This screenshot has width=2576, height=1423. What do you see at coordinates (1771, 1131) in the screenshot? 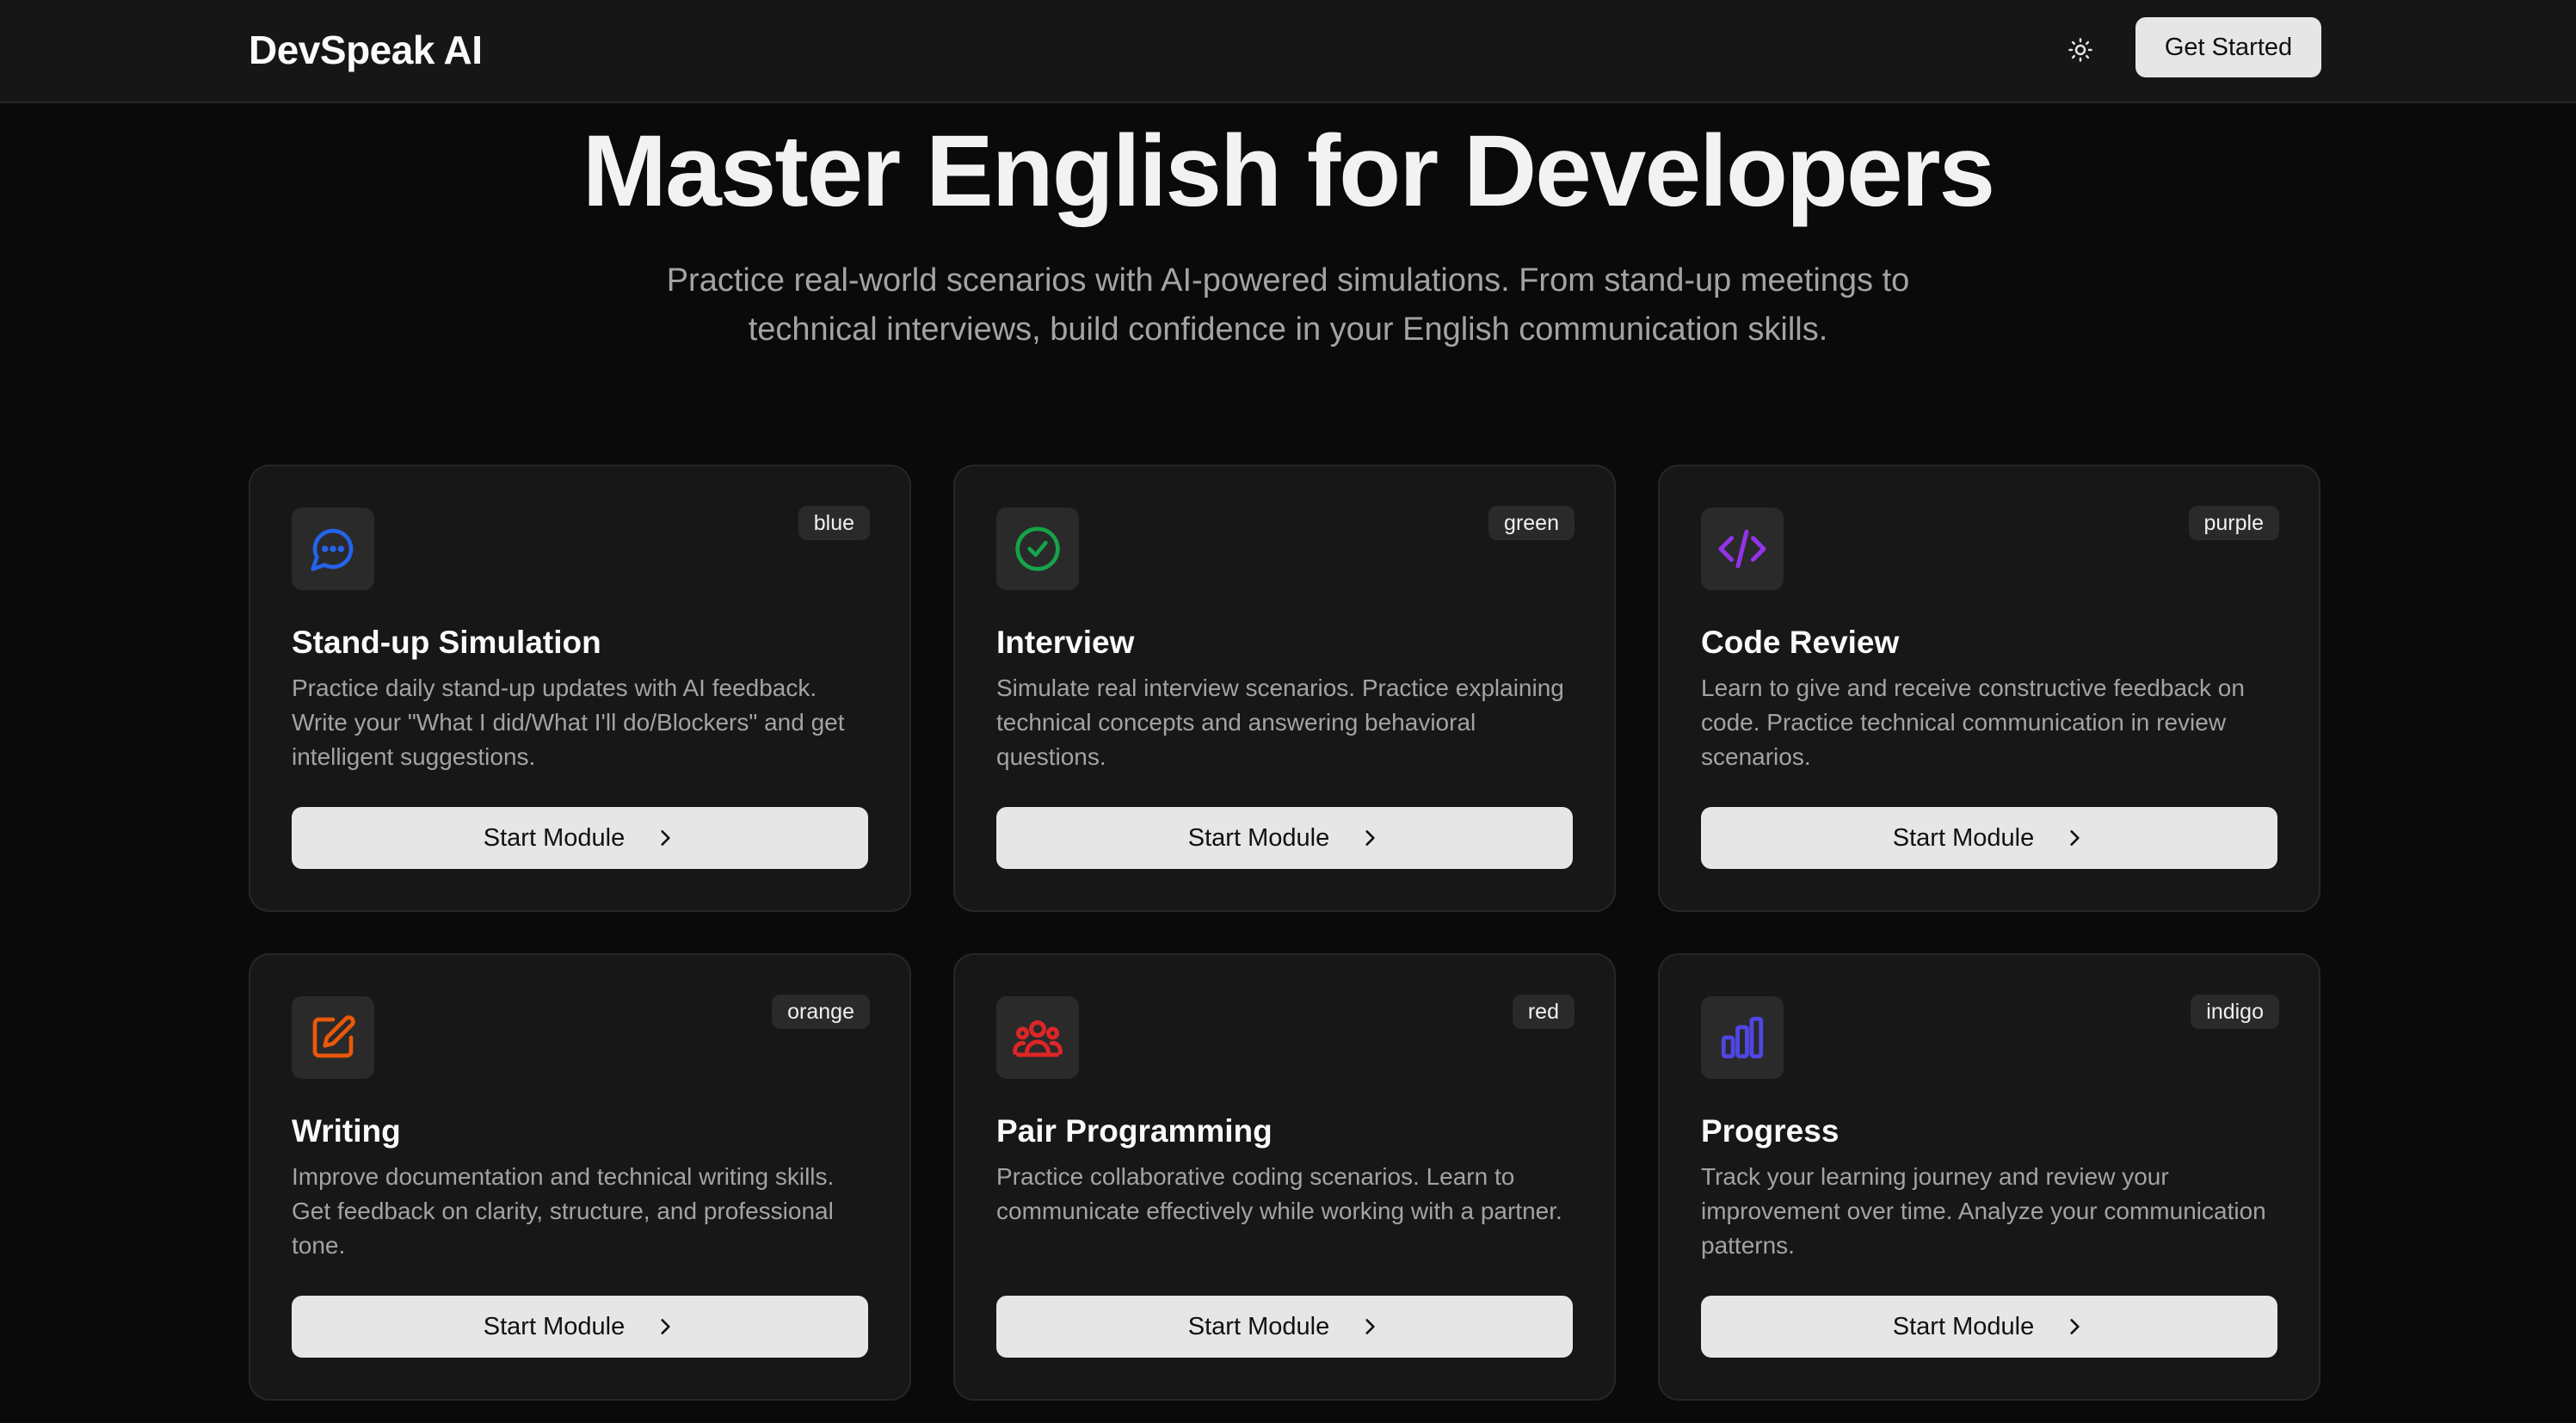
I see `module-title: Progress` at bounding box center [1771, 1131].